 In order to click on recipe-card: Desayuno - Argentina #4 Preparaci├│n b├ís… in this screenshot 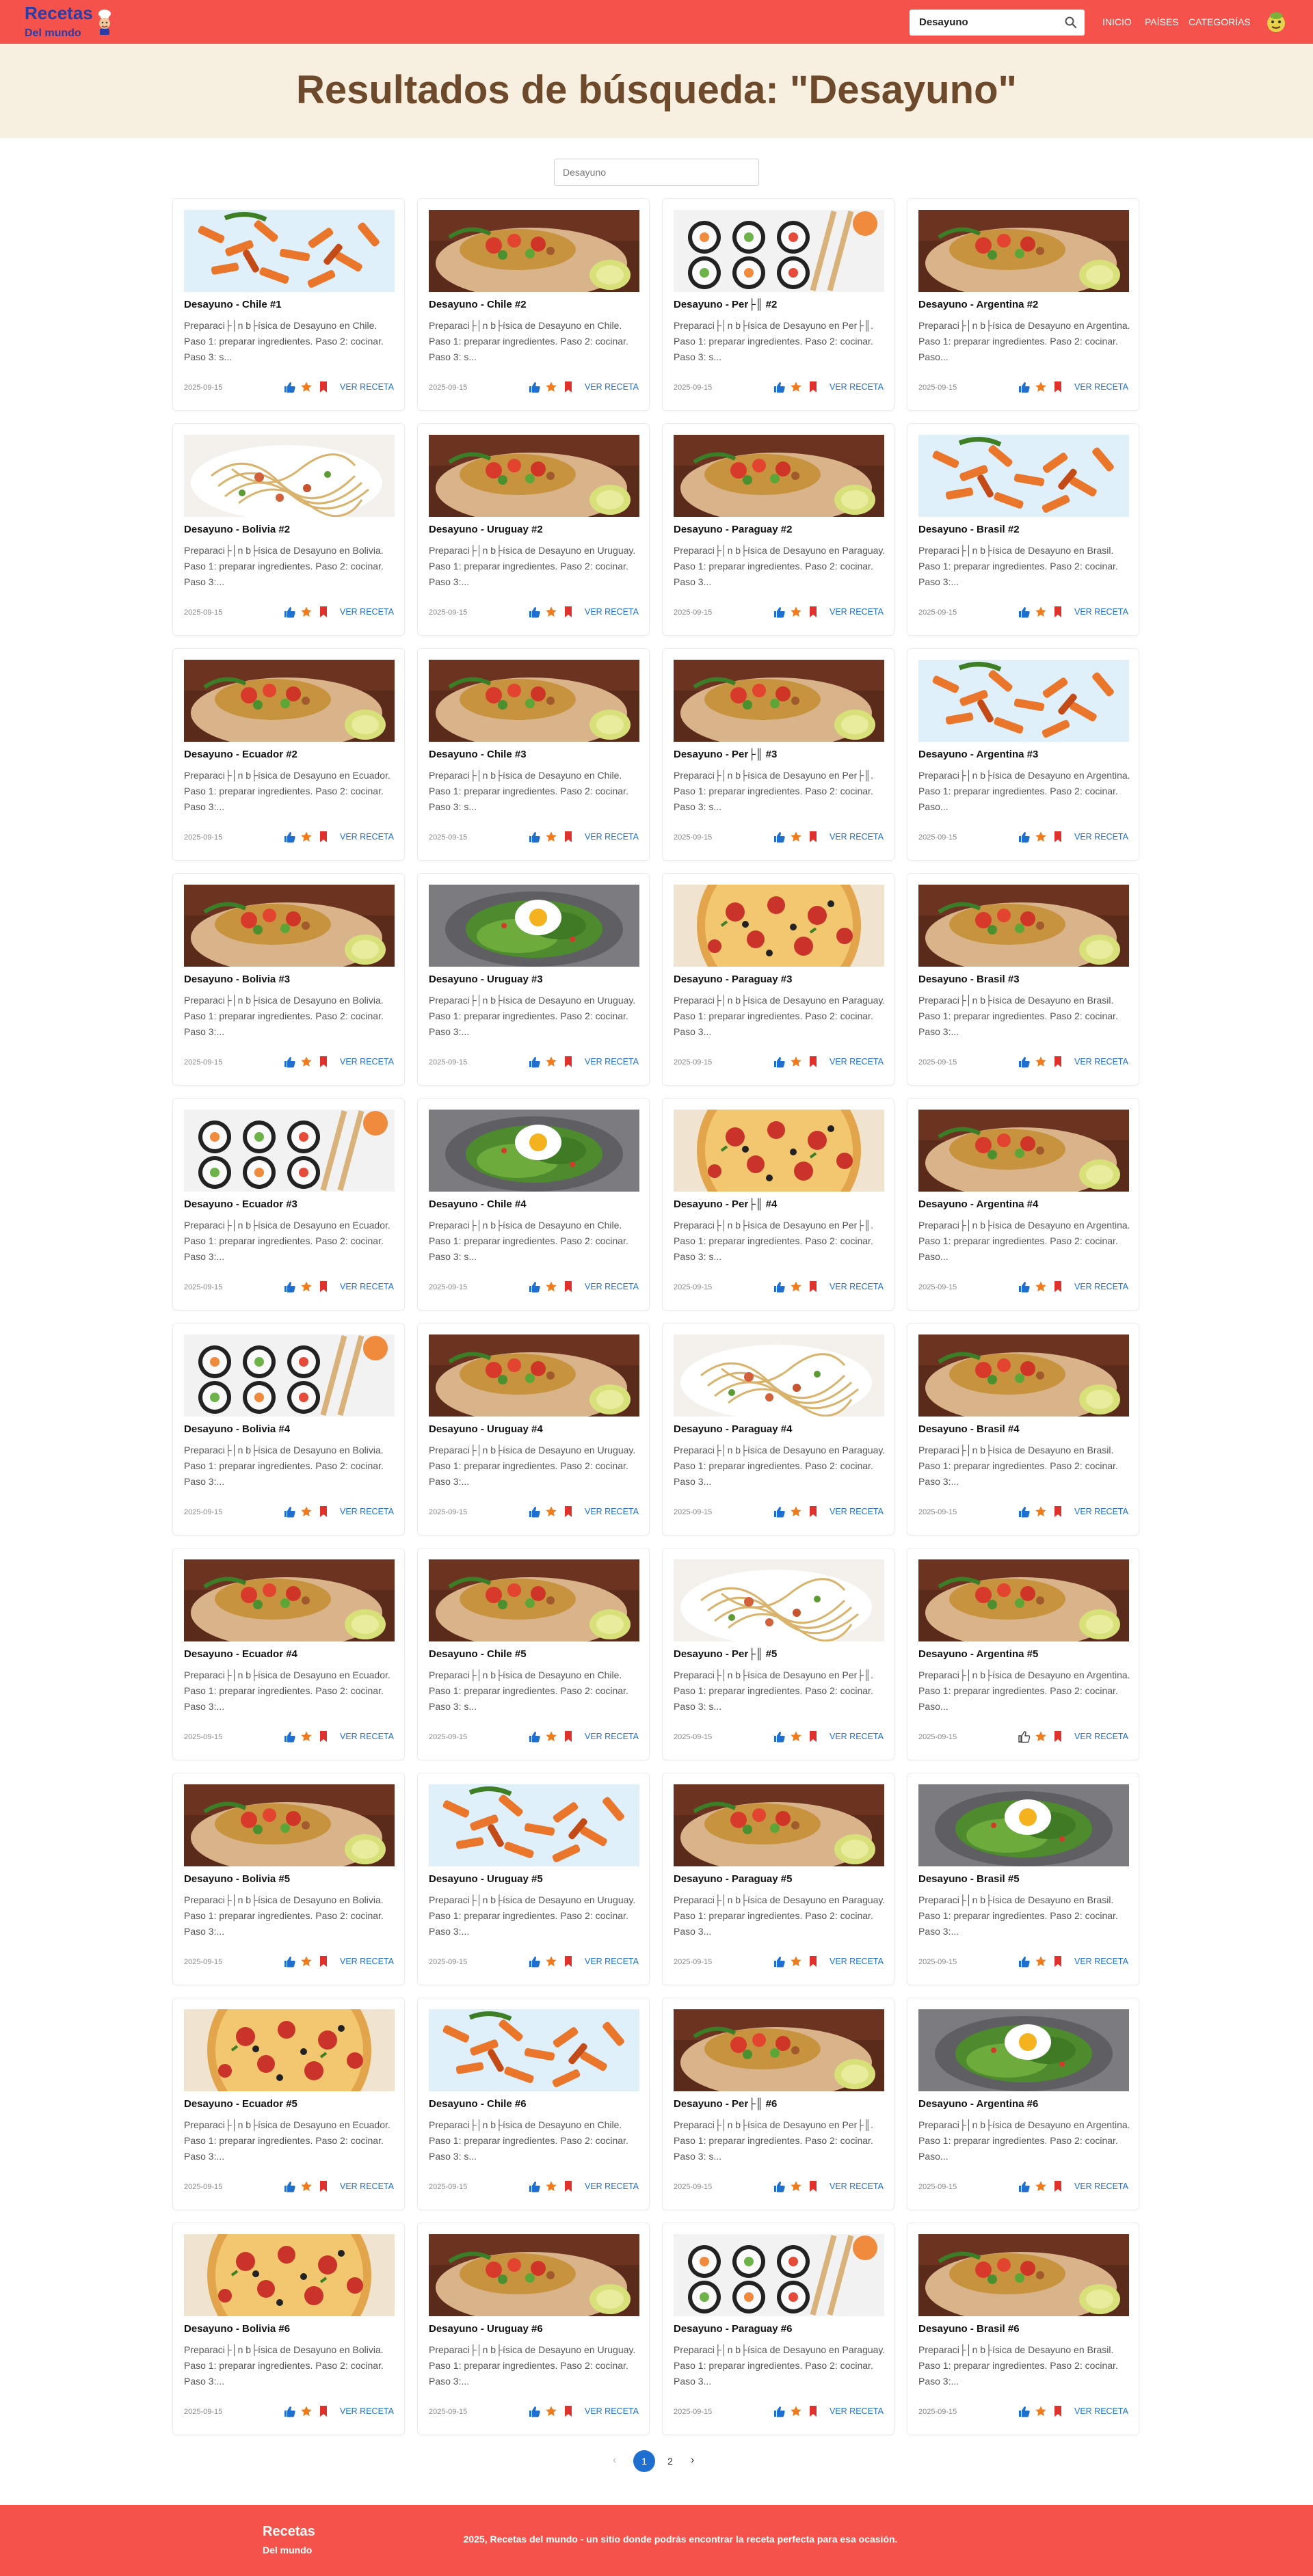, I will do `click(1023, 1204)`.